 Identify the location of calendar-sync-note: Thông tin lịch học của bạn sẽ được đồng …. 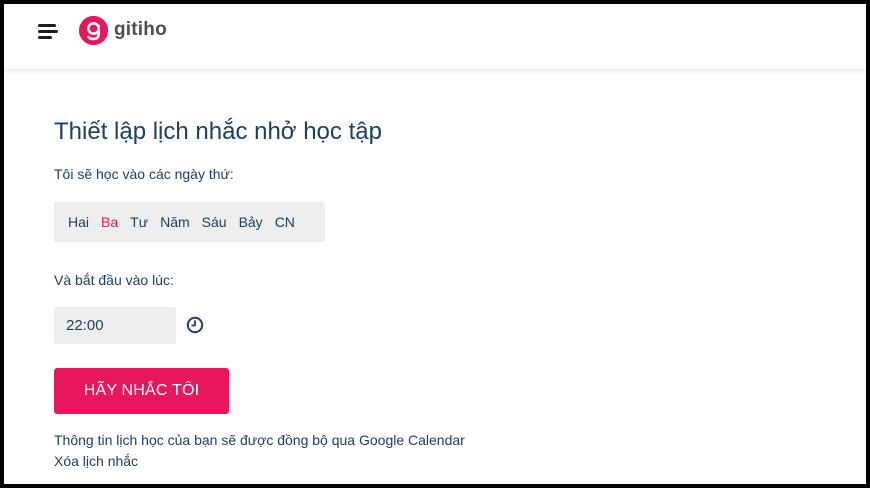
(259, 440).